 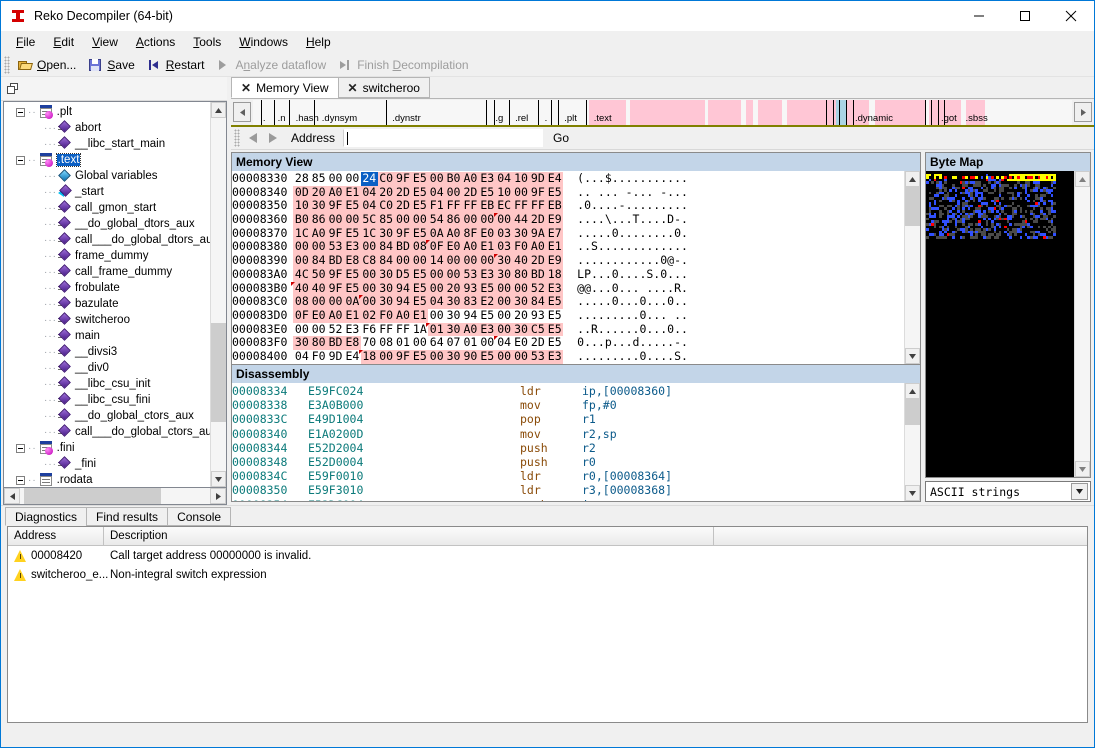 What do you see at coordinates (521, 219) in the screenshot?
I see `hex-byte: 44` at bounding box center [521, 219].